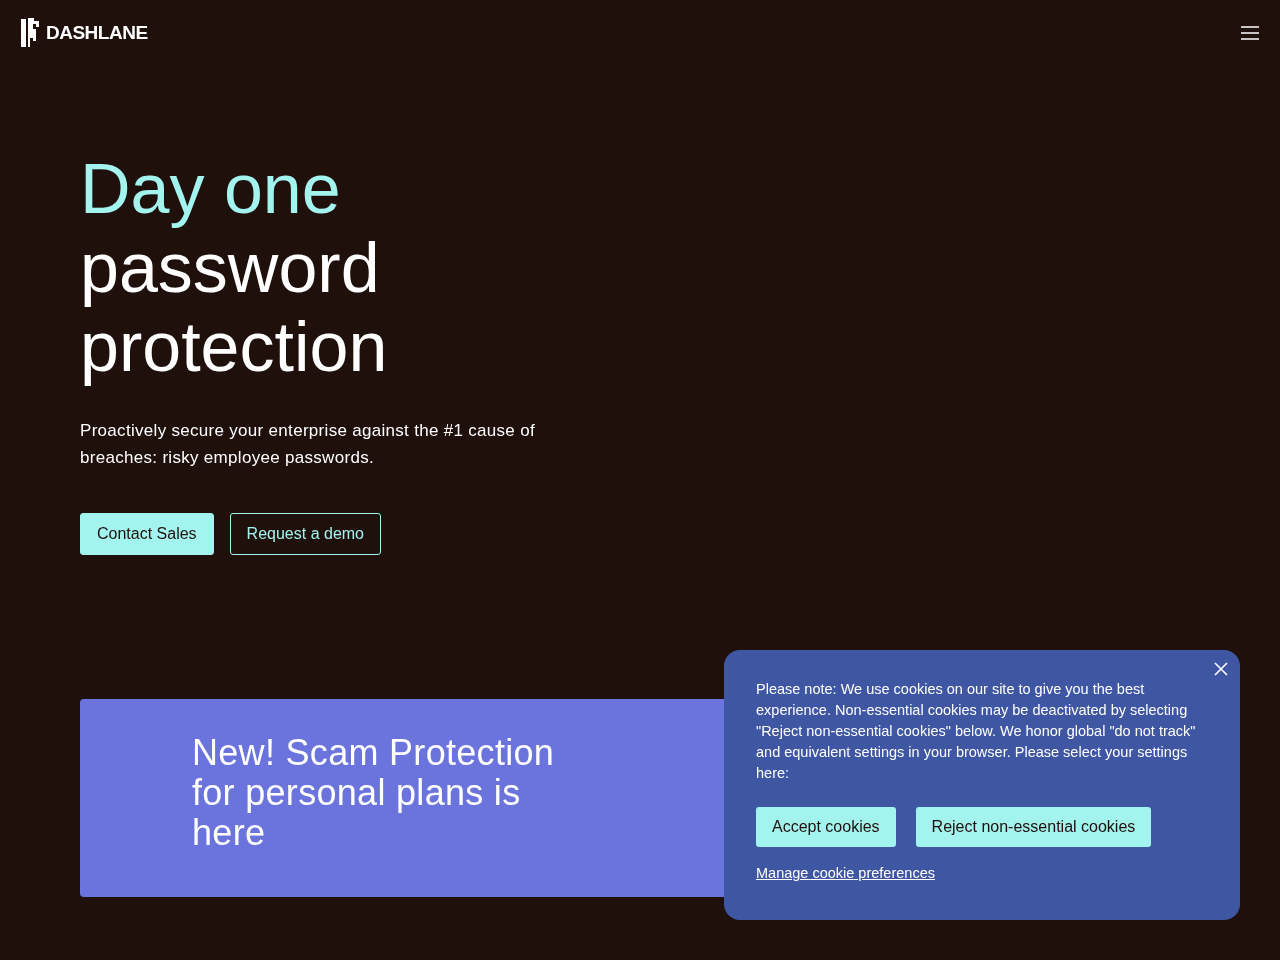 The height and width of the screenshot is (960, 1280). Describe the element at coordinates (305, 534) in the screenshot. I see `request-demo-button: Request a demo` at that location.